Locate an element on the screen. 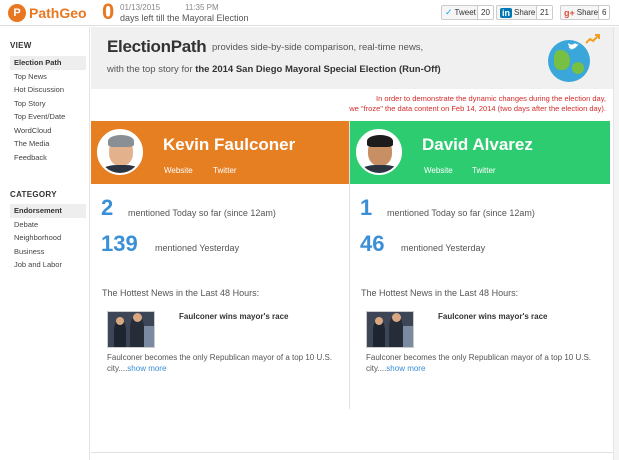 The image size is (619, 460). view-item-top-event-date: Top Event/Date is located at coordinates (48, 117).